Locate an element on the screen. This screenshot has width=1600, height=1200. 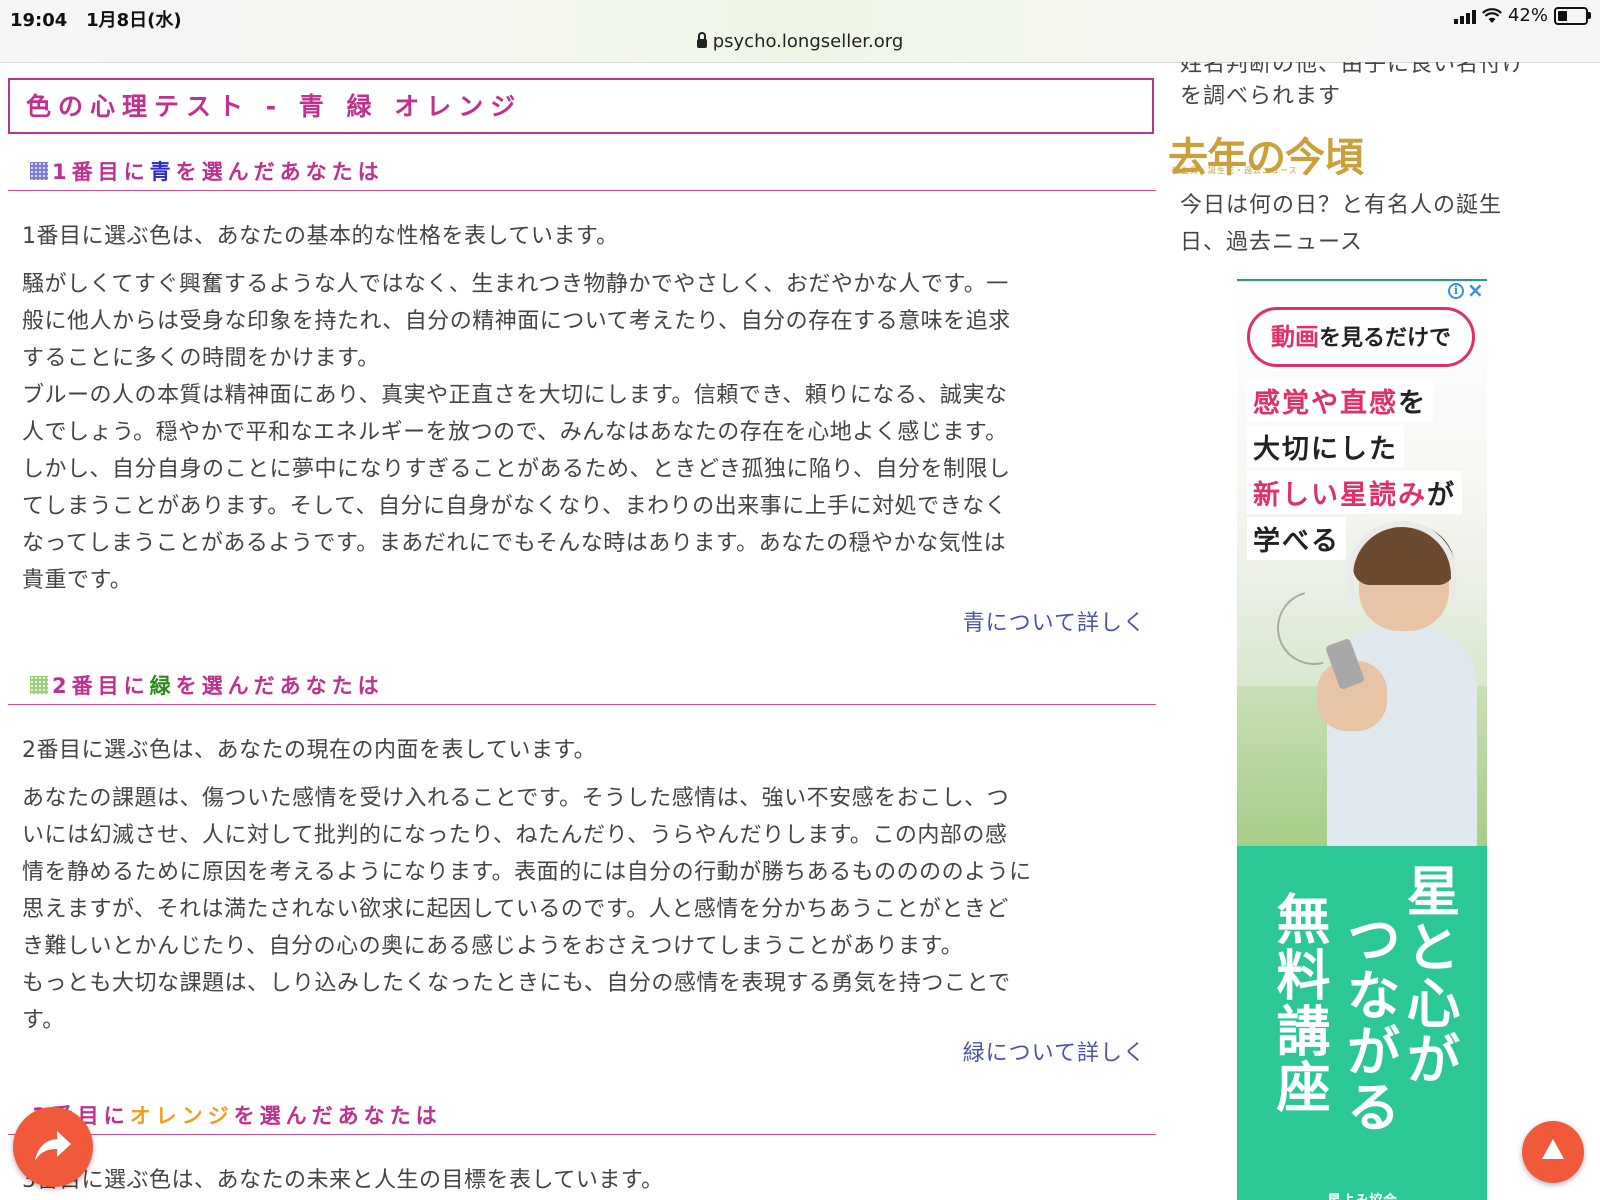
body-line: す。 is located at coordinates (43, 1020).